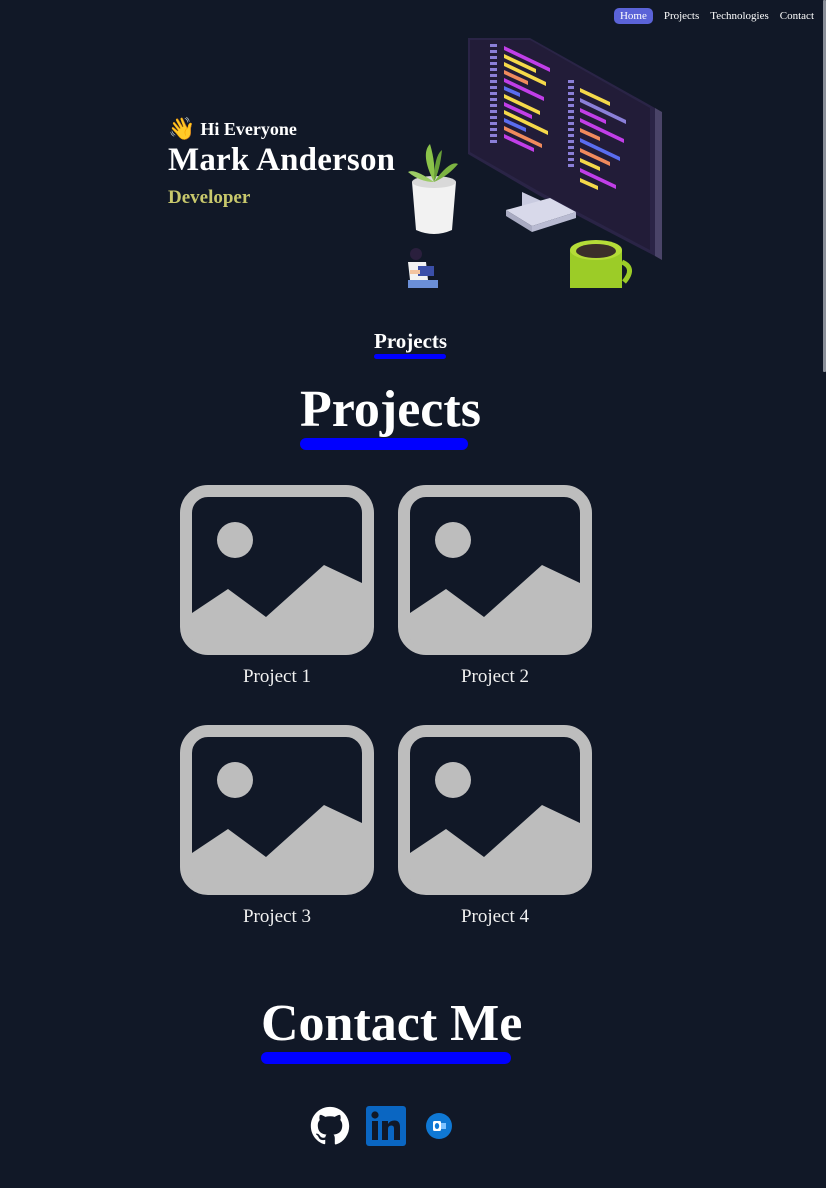  What do you see at coordinates (386, 1058) in the screenshot?
I see `contact-heading-underline` at bounding box center [386, 1058].